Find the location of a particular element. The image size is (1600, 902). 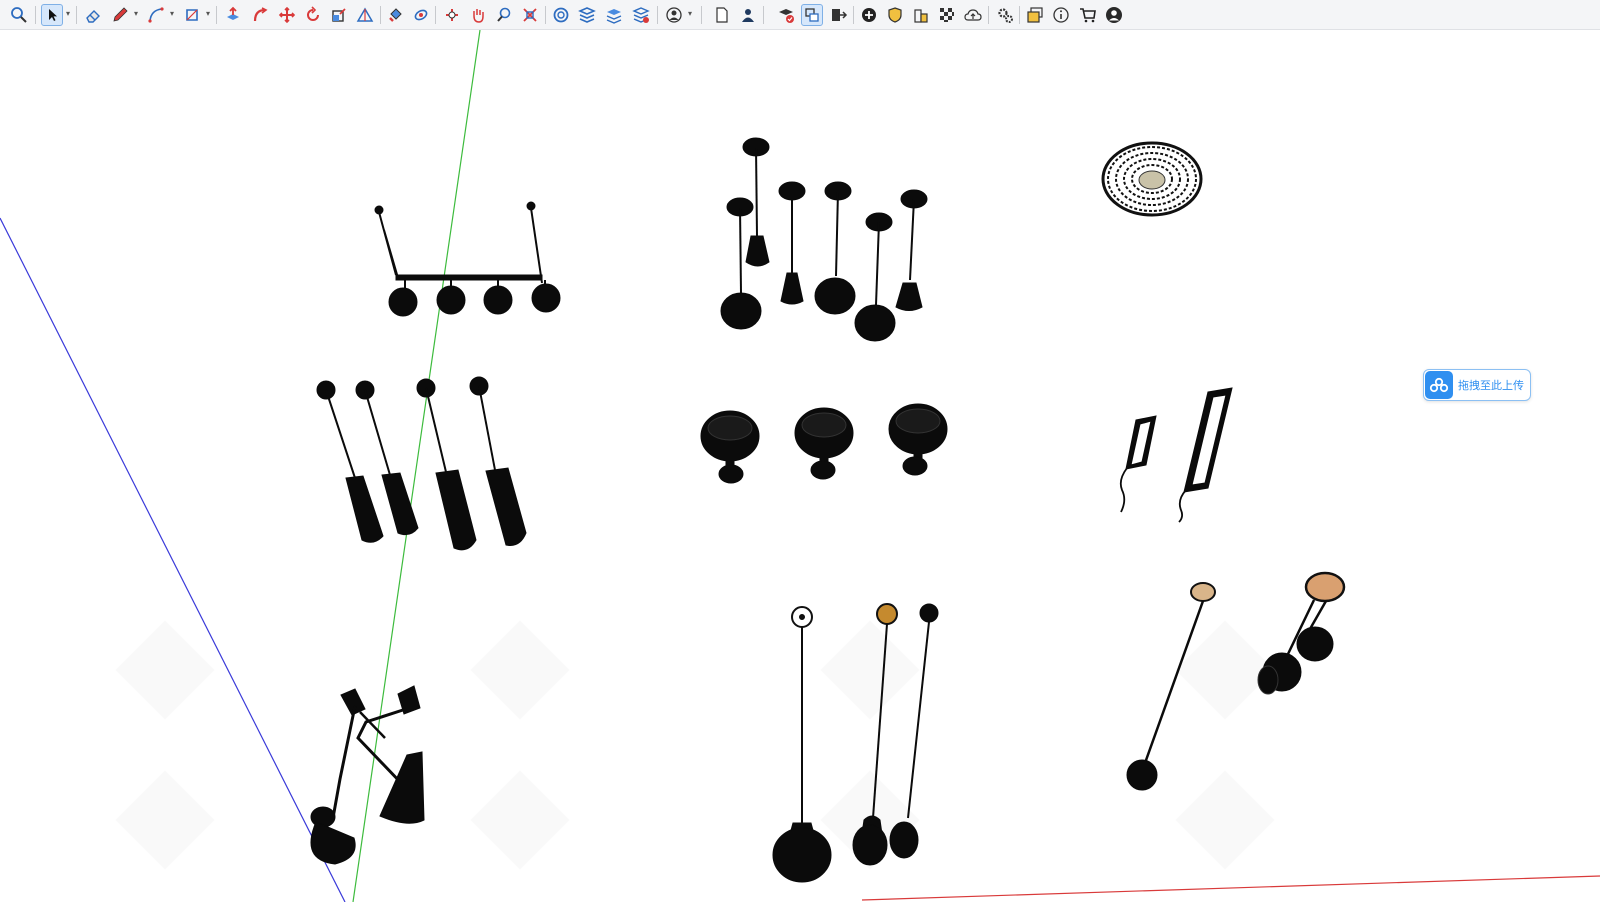

pencil-line-icon is located at coordinates (120, 15).